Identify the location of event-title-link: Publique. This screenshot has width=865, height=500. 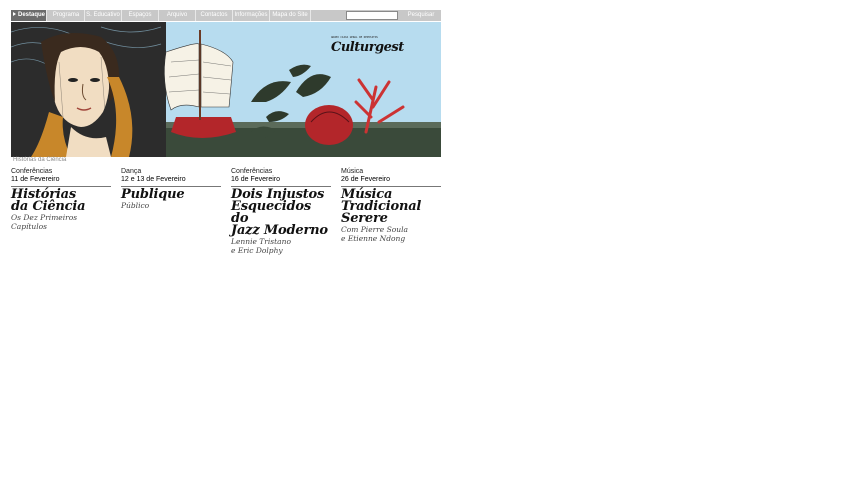
(171, 194).